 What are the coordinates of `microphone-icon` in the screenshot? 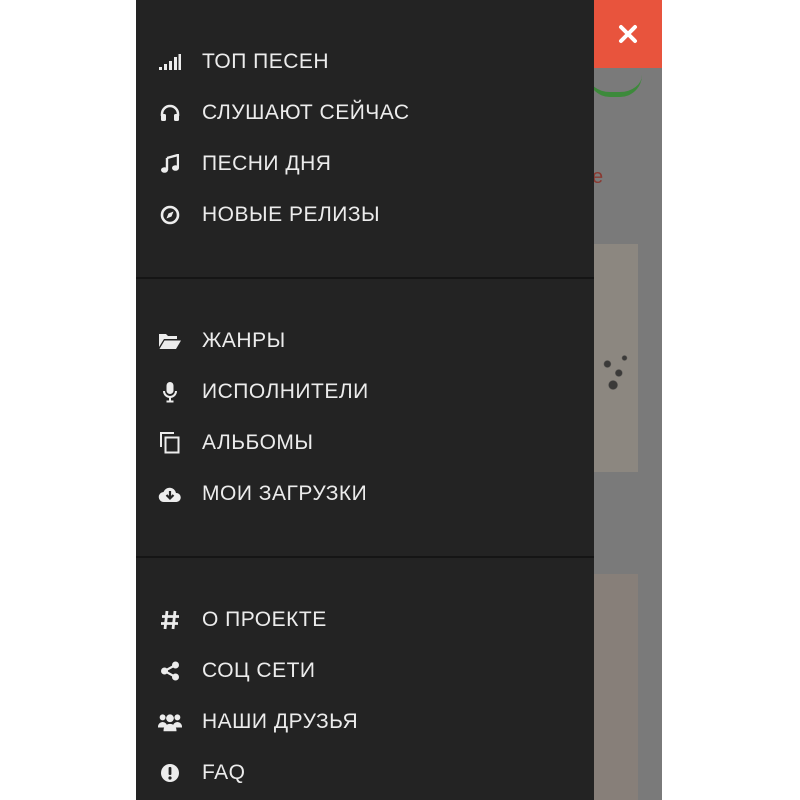 It's located at (170, 392).